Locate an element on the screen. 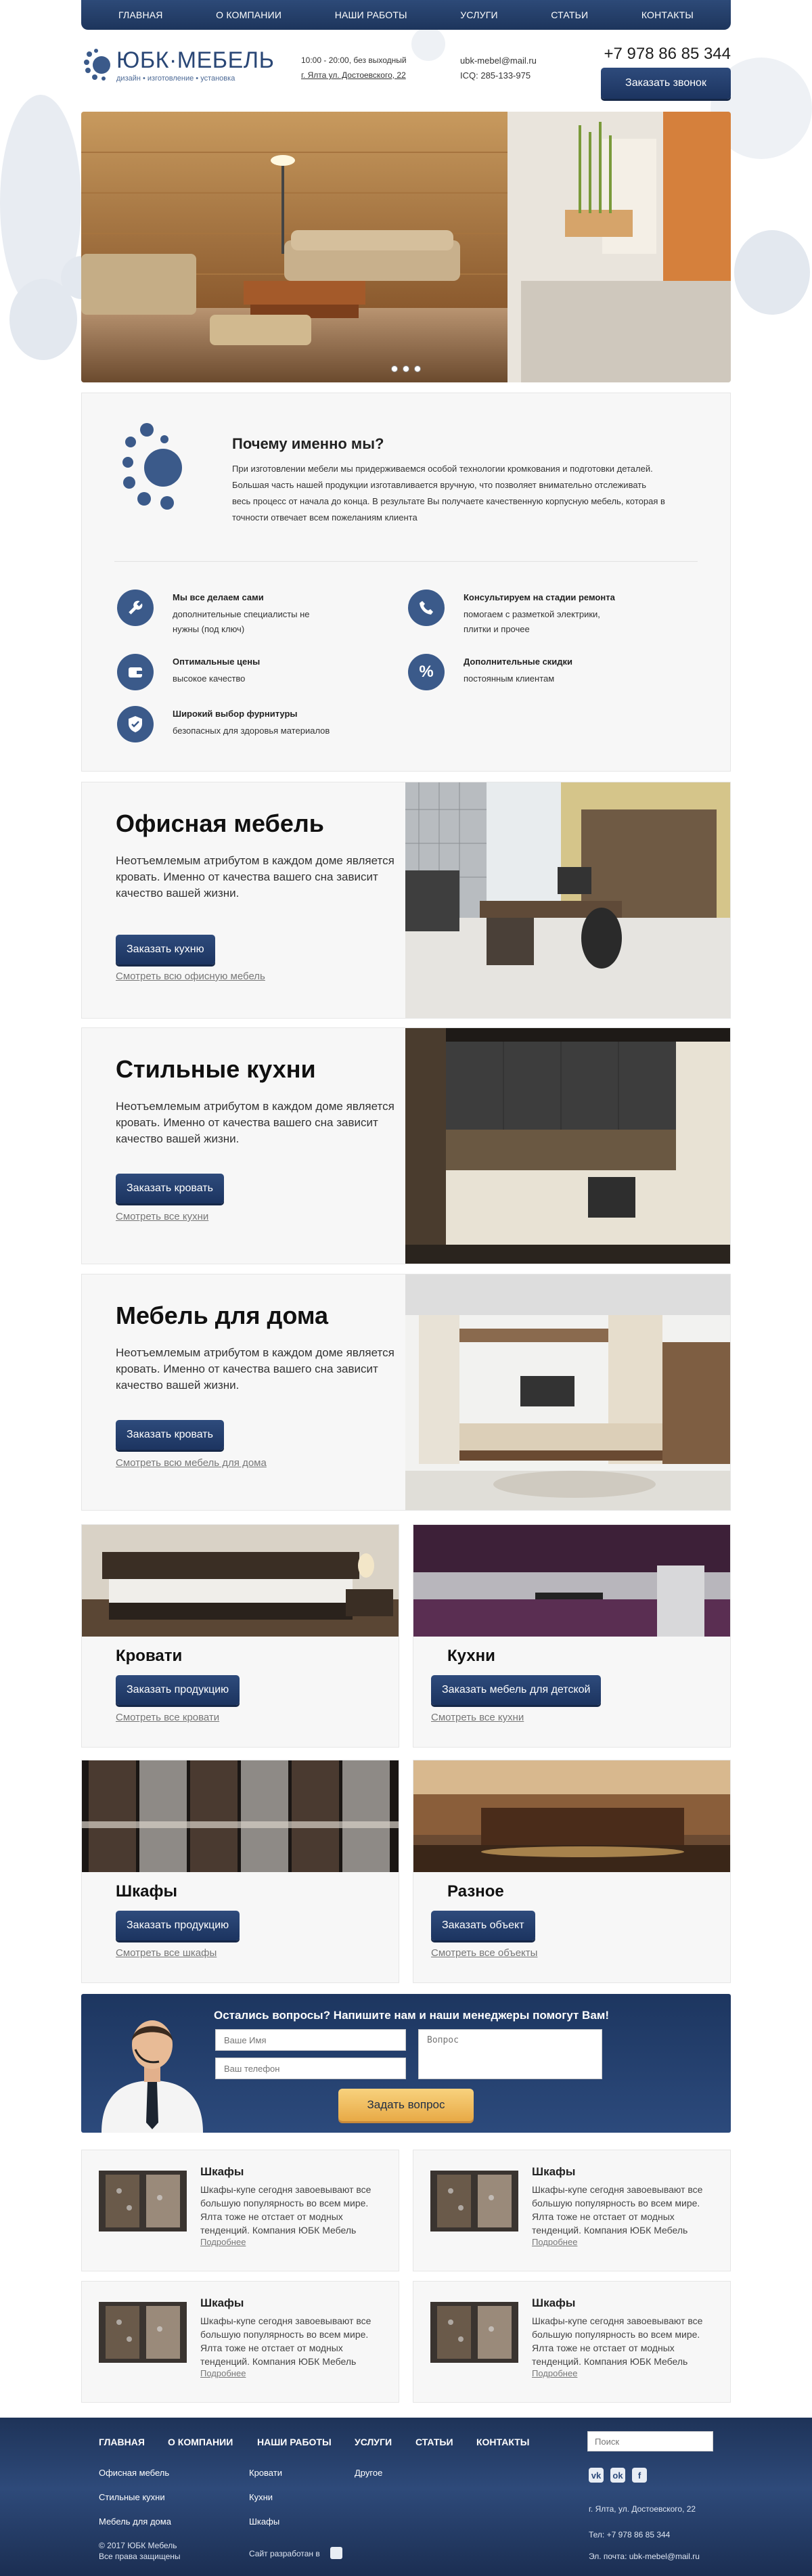 This screenshot has height=2576, width=812. nav-articles: СТАТЬИ is located at coordinates (569, 14).